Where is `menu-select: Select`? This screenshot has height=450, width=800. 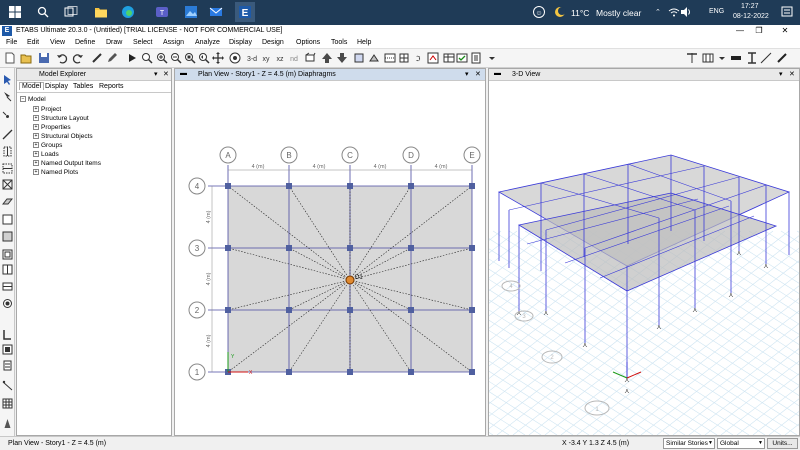
menu-select: Select is located at coordinates (142, 42).